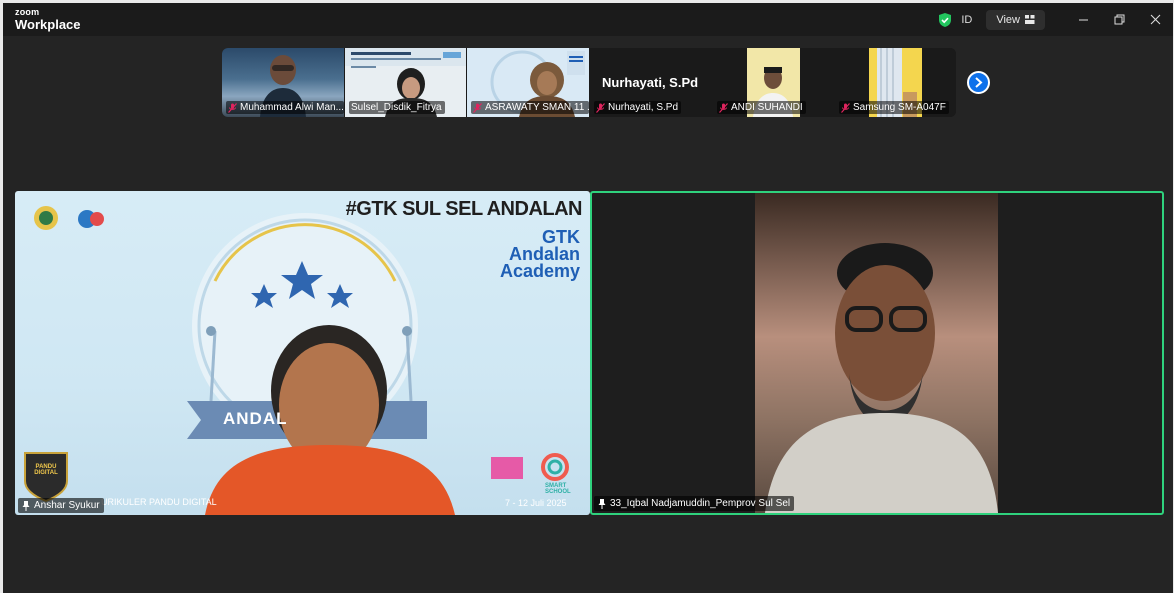 This screenshot has width=1174, height=593. What do you see at coordinates (700, 503) in the screenshot?
I see `speaker-name: 33_Iqbal Nadjamuddin_Pemprov Sul Sel` at bounding box center [700, 503].